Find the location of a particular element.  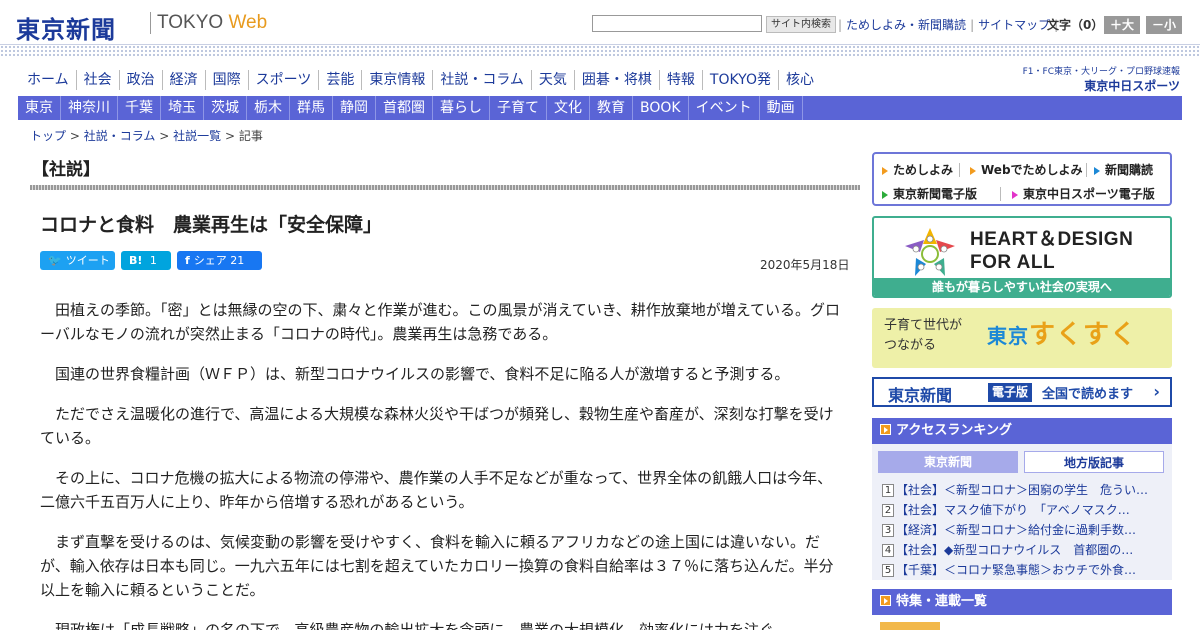

flower-logo-icon is located at coordinates (930, 252).